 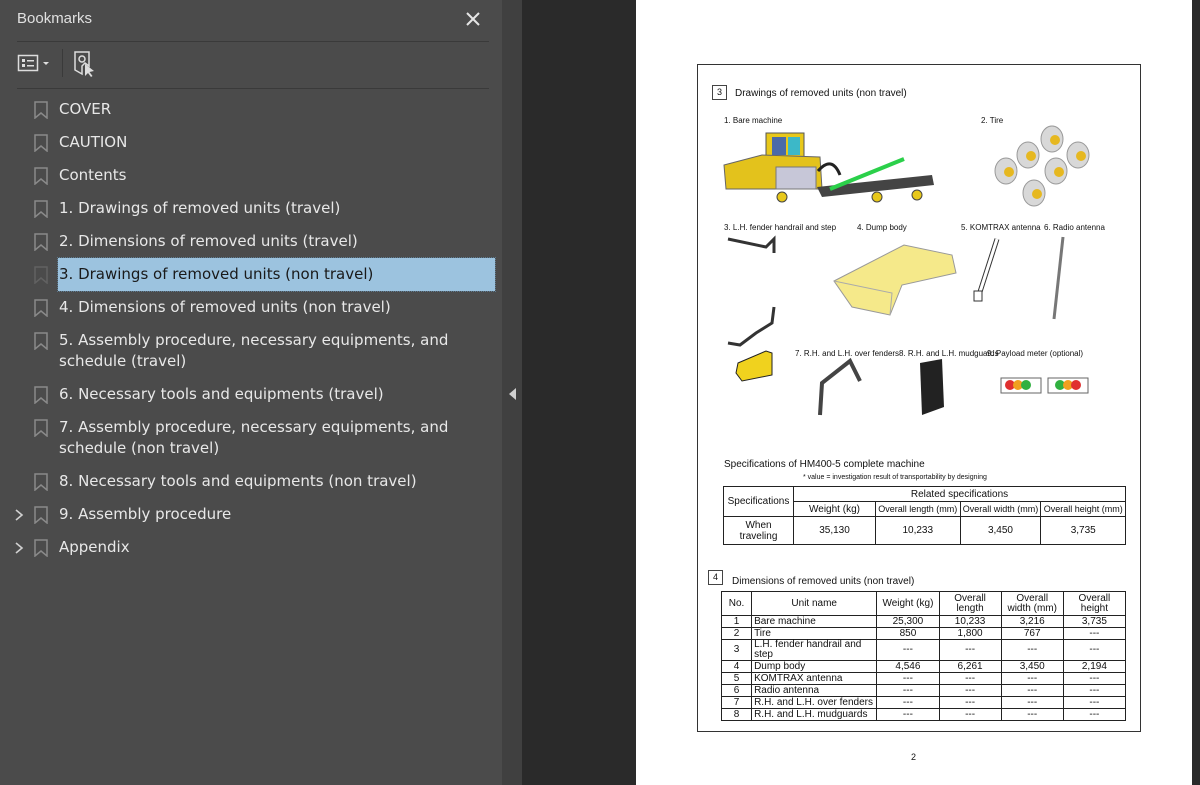 I want to click on table-cell: 3,450, so click(x=1032, y=666).